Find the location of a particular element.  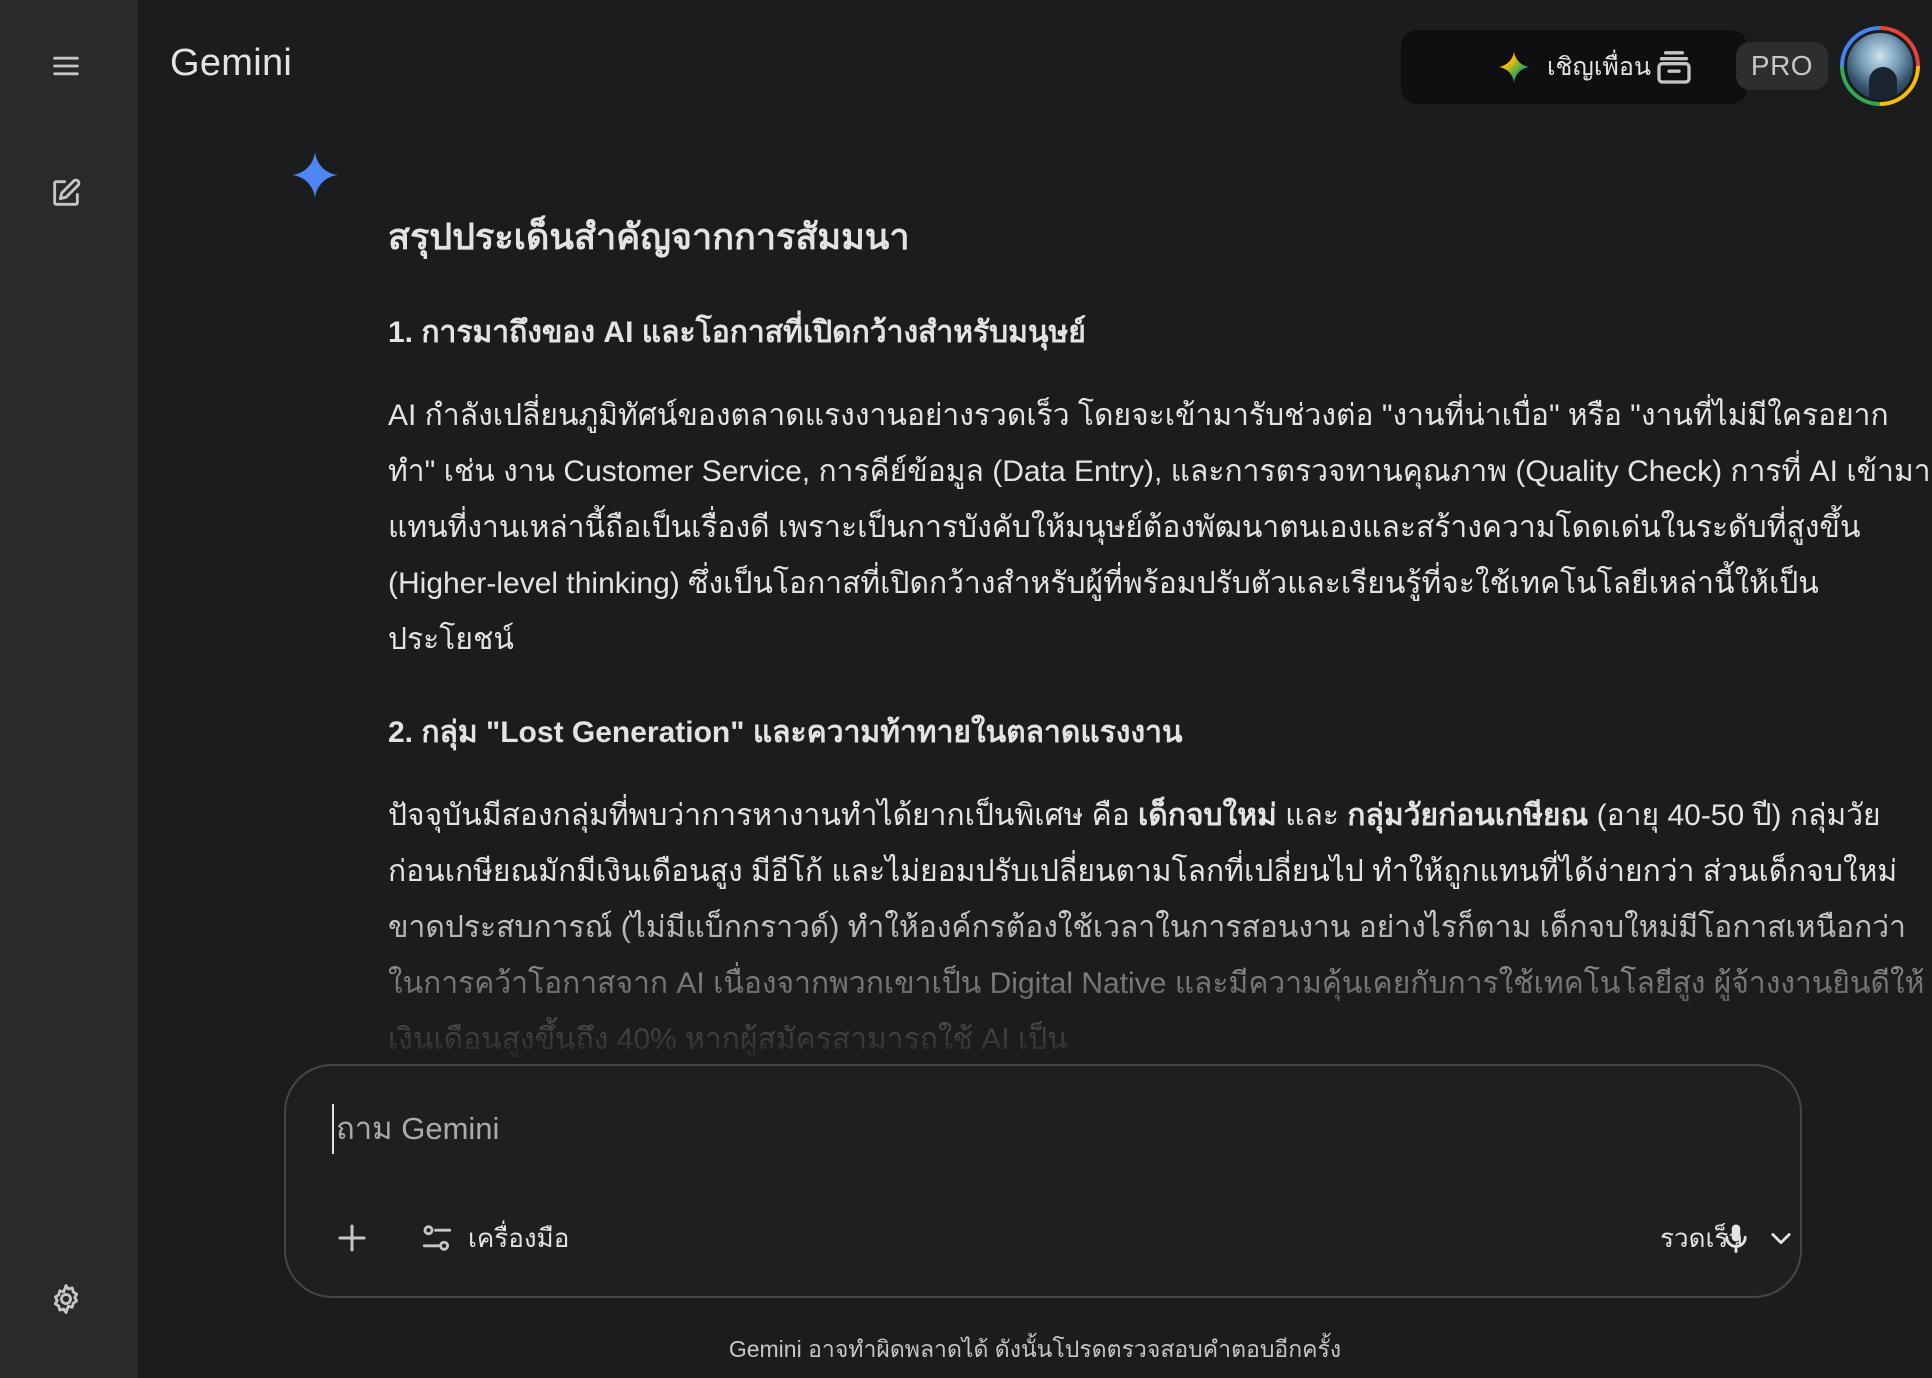

tools-label: เครื่องมือ is located at coordinates (519, 1237).